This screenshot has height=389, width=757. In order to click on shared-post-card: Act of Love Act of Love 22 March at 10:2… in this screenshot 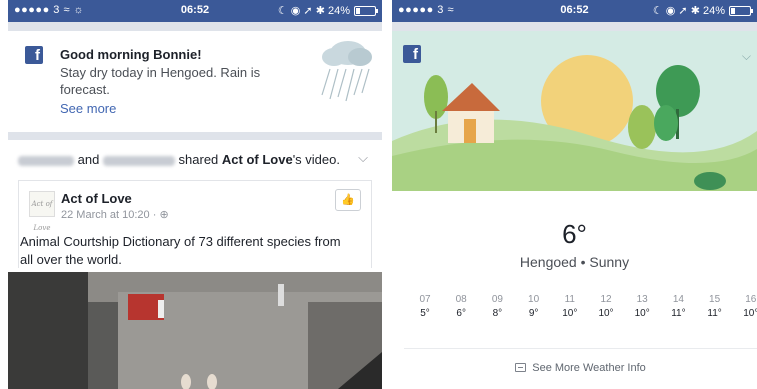, I will do `click(195, 224)`.